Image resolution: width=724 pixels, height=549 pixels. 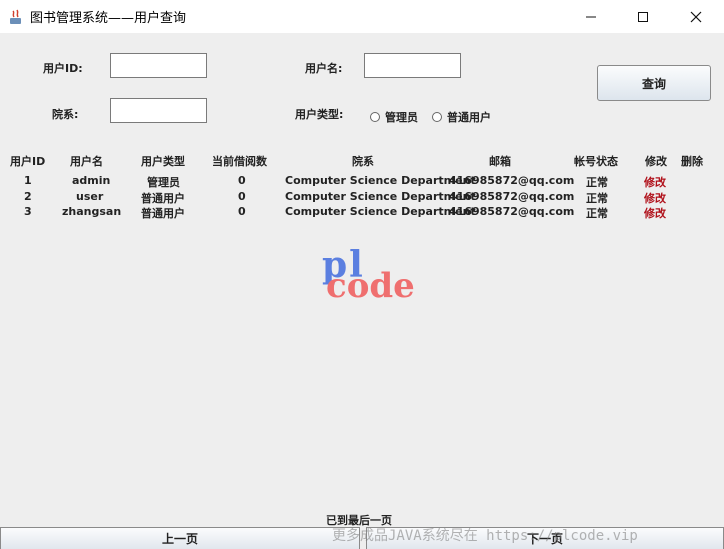 What do you see at coordinates (591, 16) in the screenshot?
I see `minimize-button` at bounding box center [591, 16].